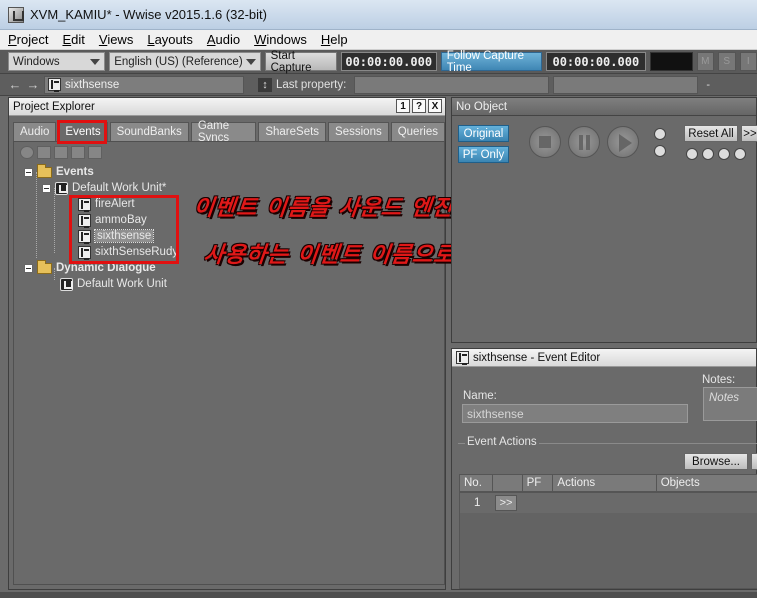 The width and height of the screenshot is (757, 598). I want to click on wwise-logo-icon, so click(16, 14).